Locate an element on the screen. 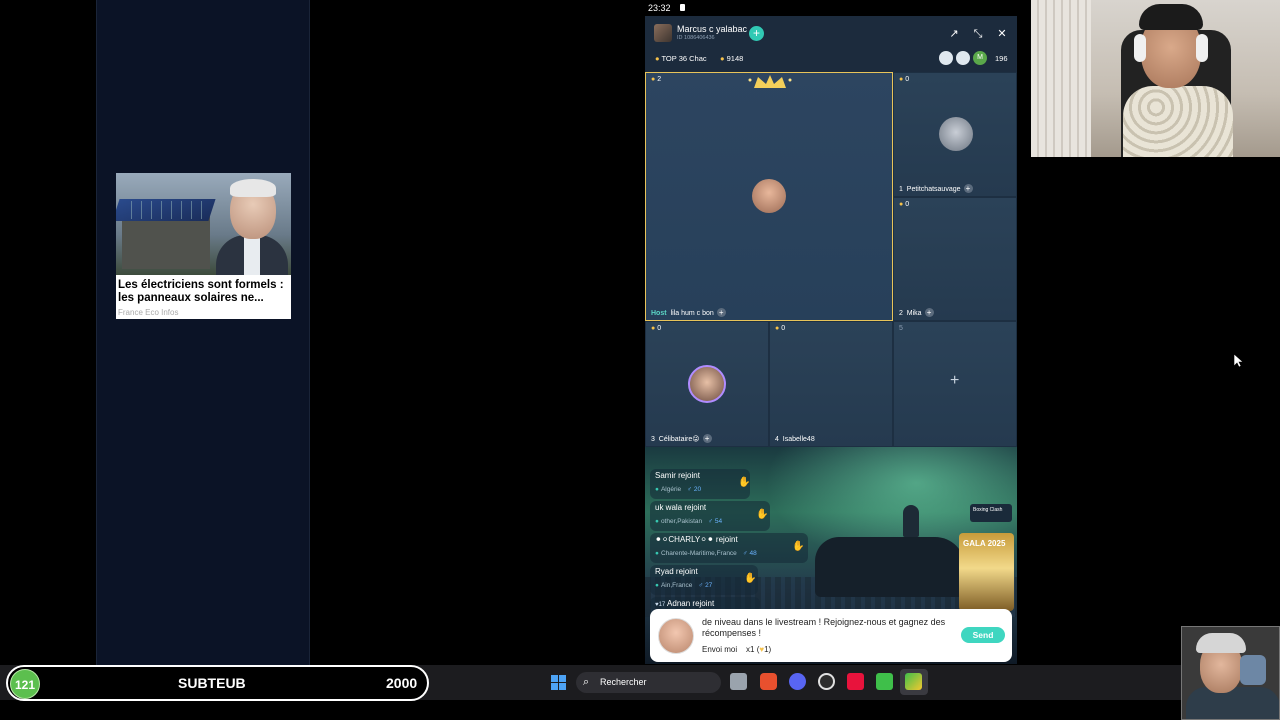 Image resolution: width=1280 pixels, height=720 pixels. ad-man-portrait is located at coordinates (252, 226).